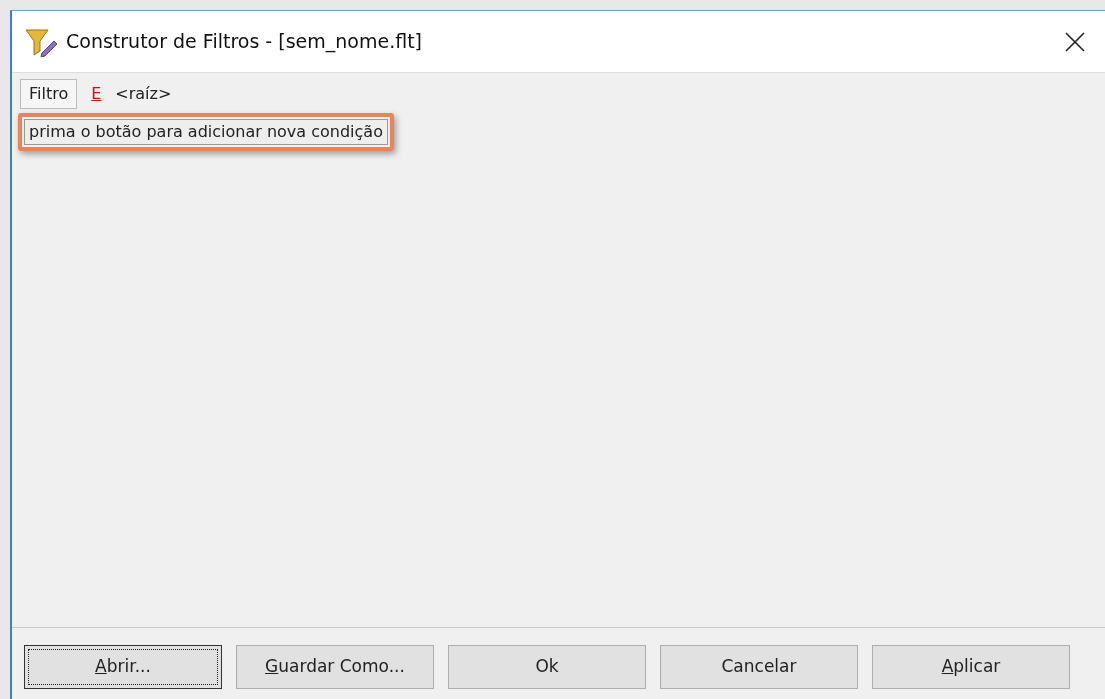 Image resolution: width=1105 pixels, height=699 pixels. Describe the element at coordinates (206, 132) in the screenshot. I see `add-condition-hint: prima o botão para adicionar nova condição` at that location.